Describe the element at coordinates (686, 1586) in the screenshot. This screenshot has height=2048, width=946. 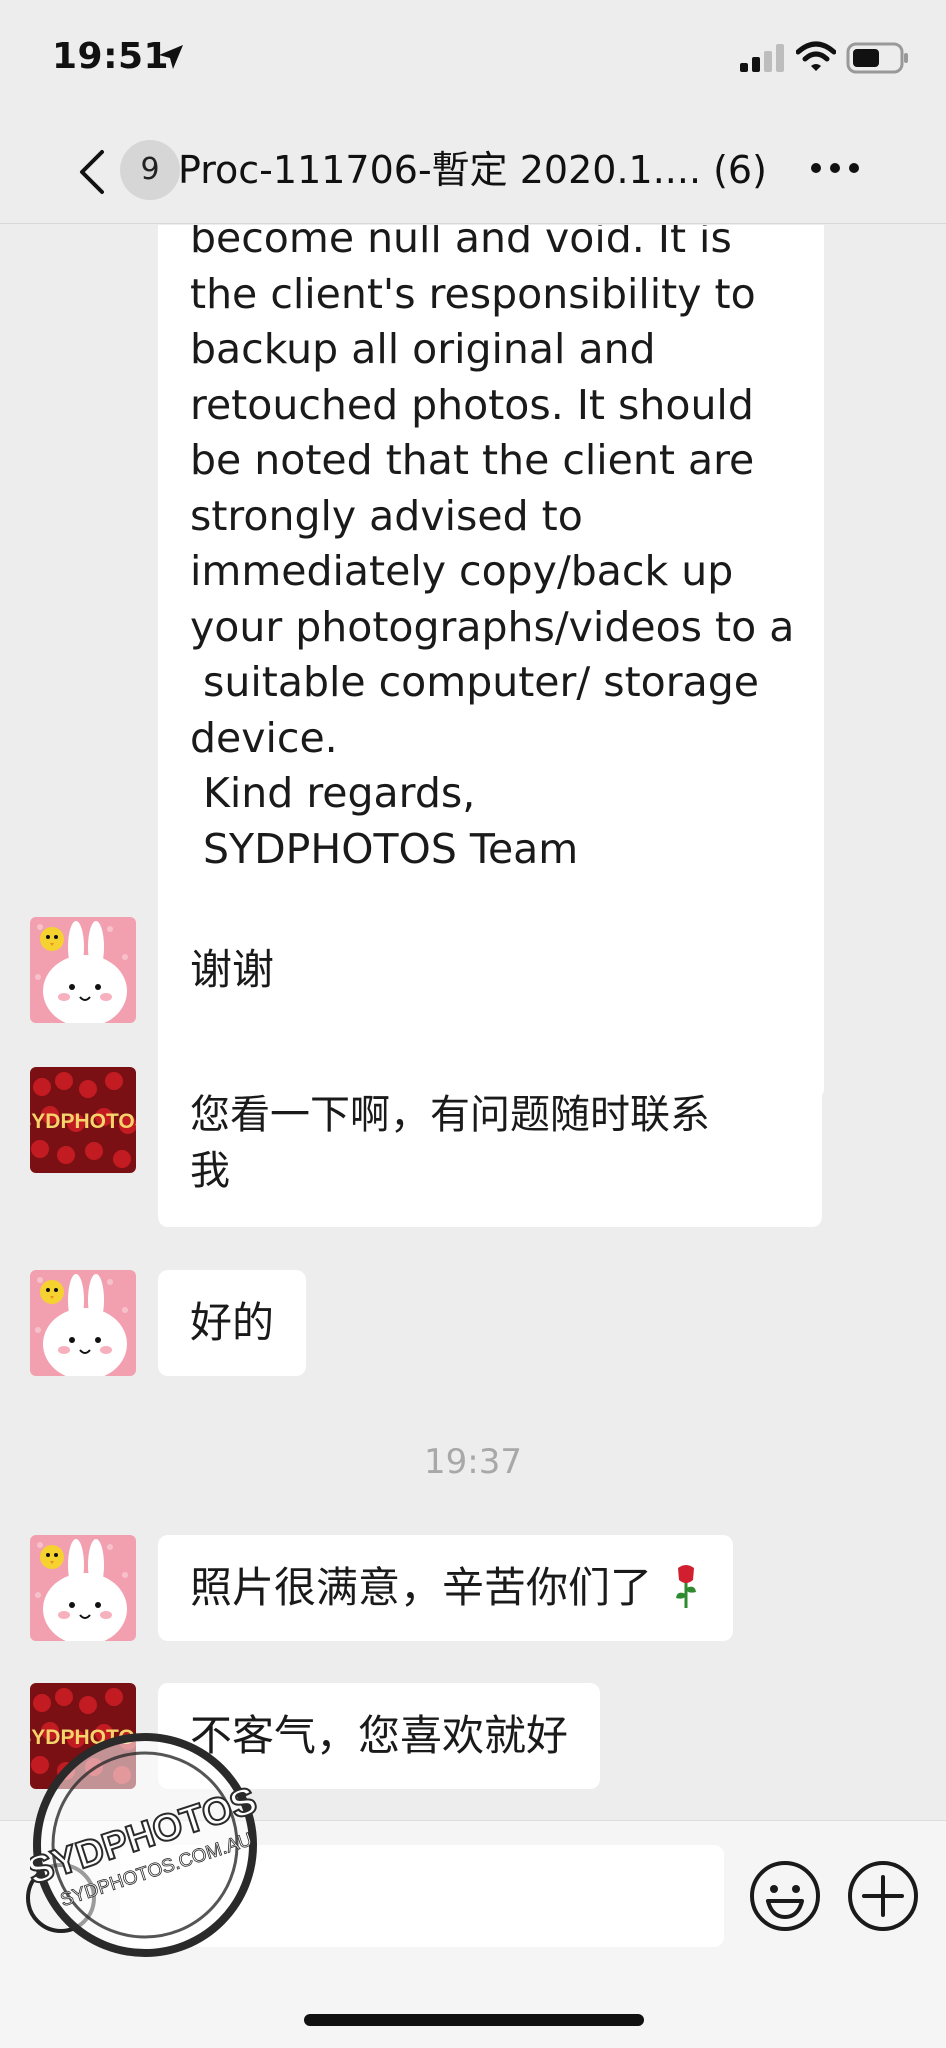
I see `rose-icon` at that location.